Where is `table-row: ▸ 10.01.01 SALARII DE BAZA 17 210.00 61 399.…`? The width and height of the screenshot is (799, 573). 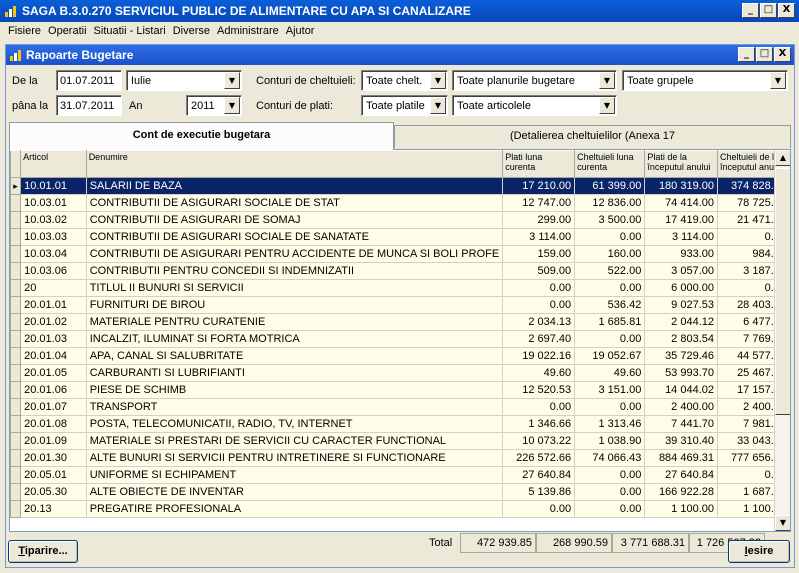
table-row: ▸ 10.01.01 SALARII DE BAZA 17 210.00 61 399.… is located at coordinates (400, 186).